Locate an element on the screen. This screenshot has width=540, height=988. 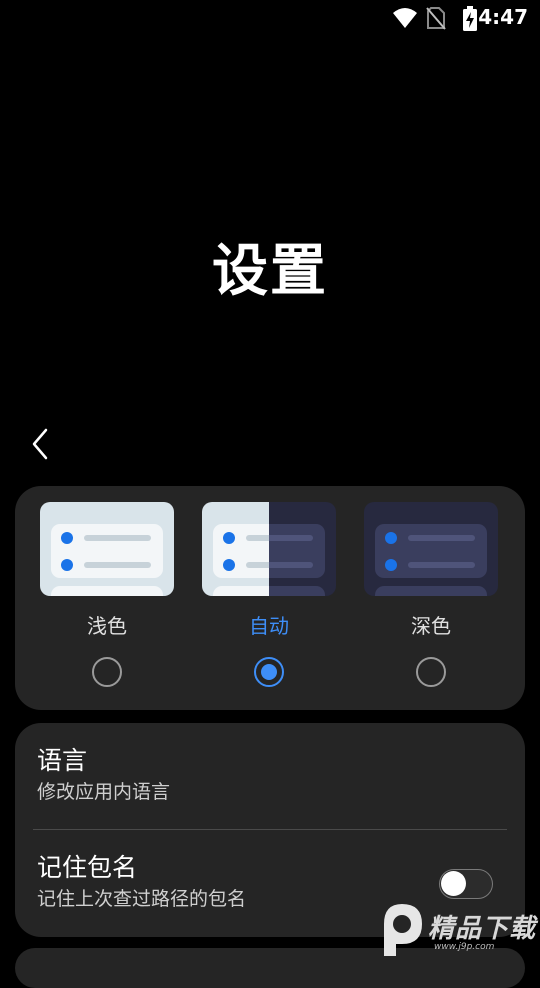
theme-option-dark: 深色 is located at coordinates (431, 594).